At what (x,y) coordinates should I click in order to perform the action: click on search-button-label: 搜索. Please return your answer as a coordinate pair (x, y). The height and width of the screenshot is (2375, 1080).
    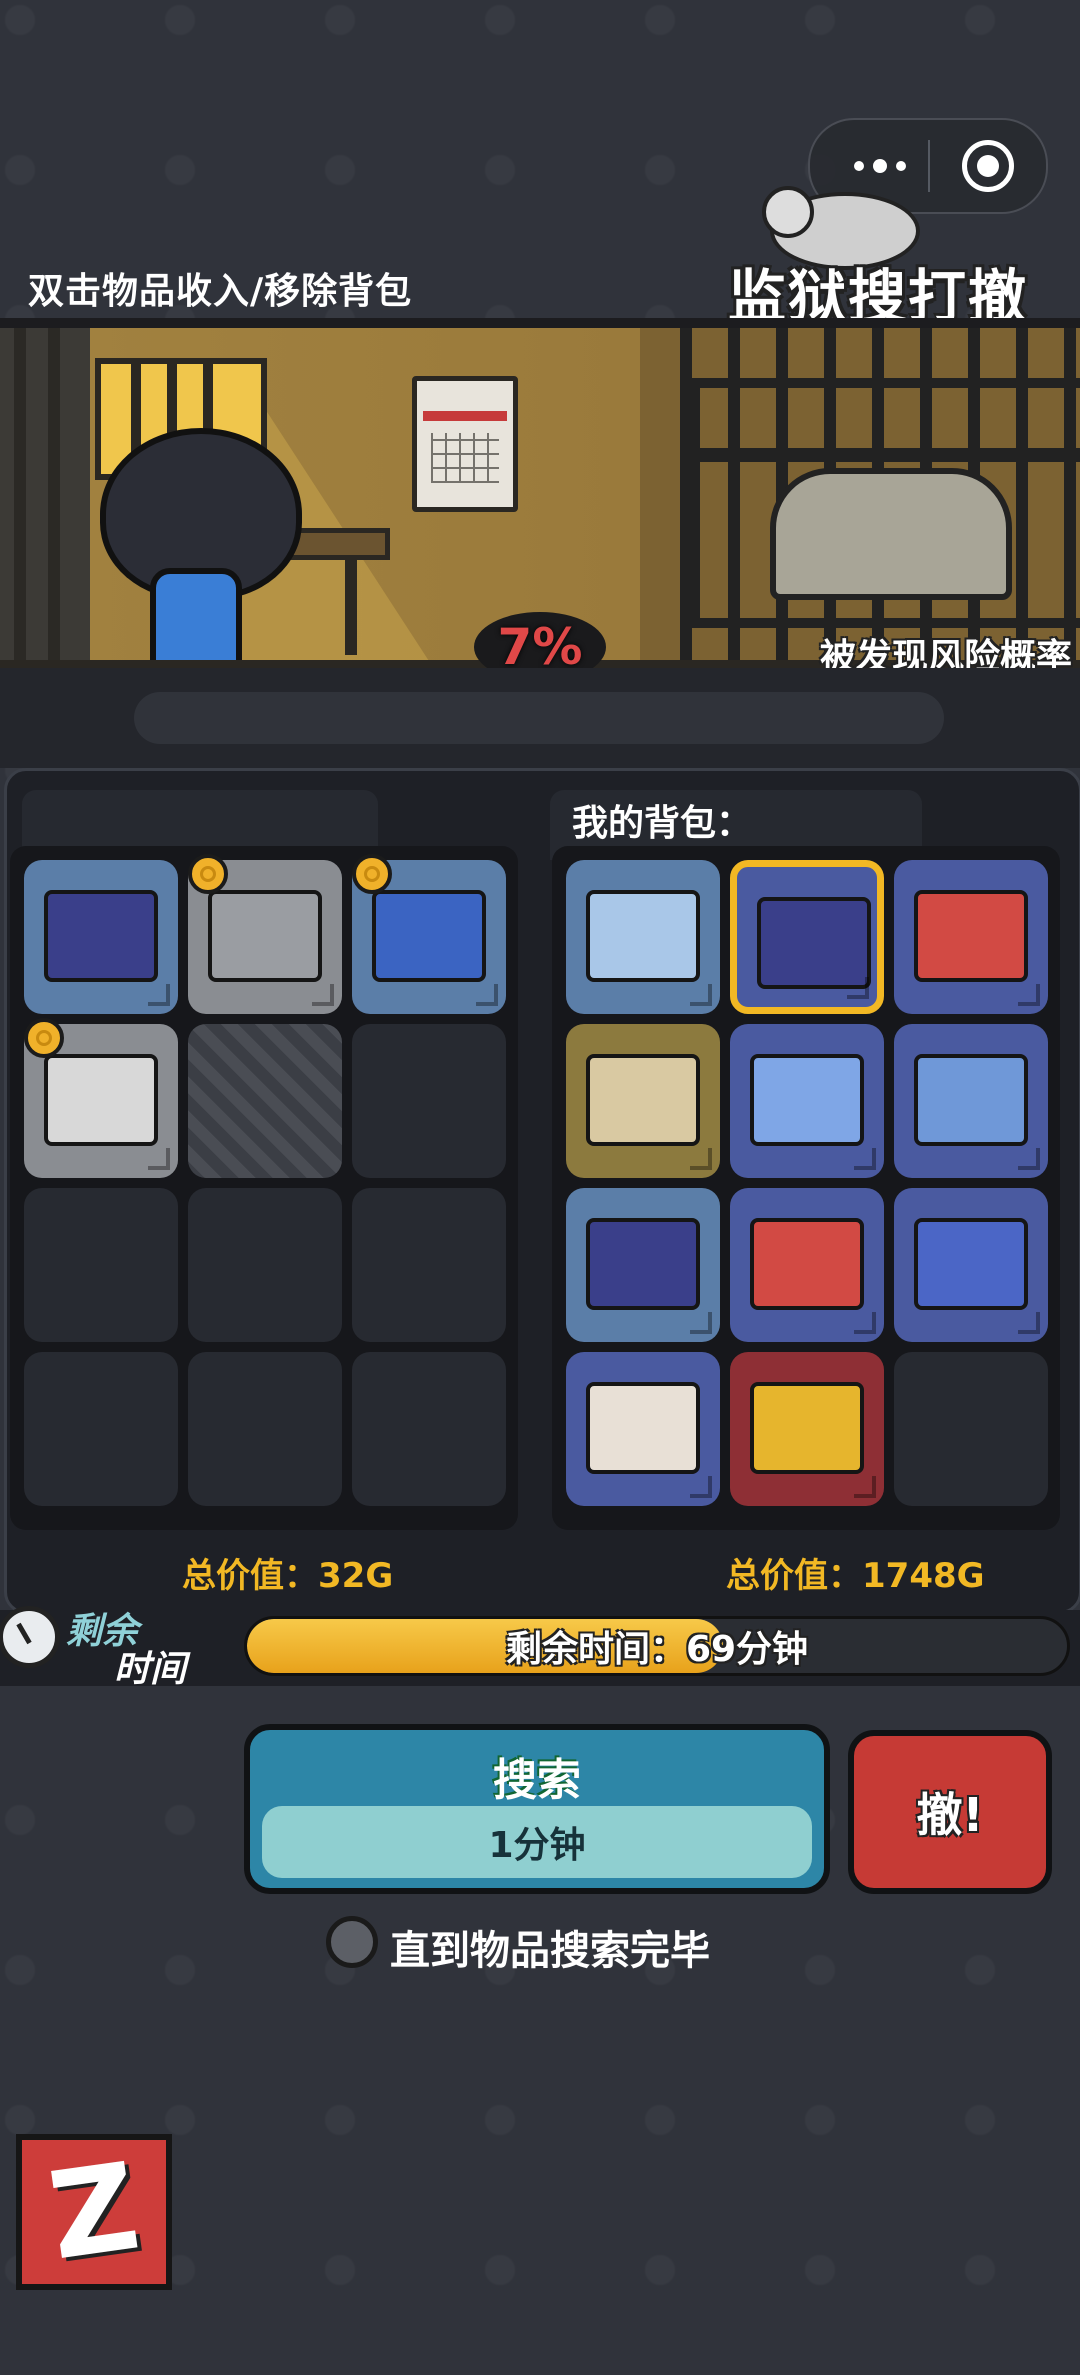
    Looking at the image, I should click on (537, 1780).